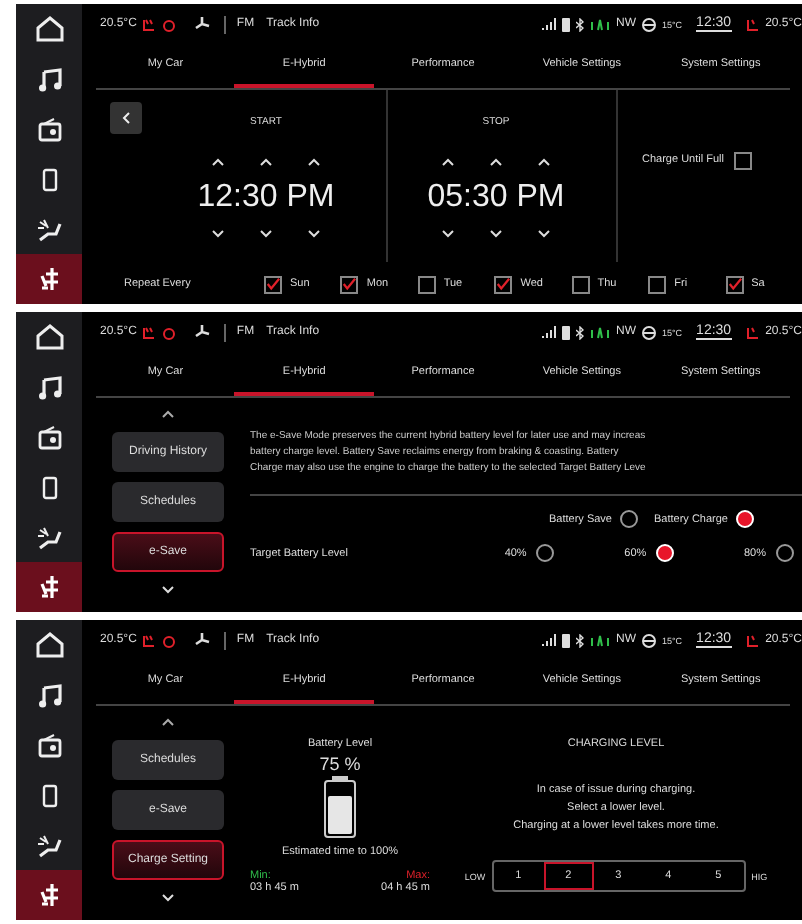 This screenshot has width=802, height=924. I want to click on time-value: 12:30 PM, so click(266, 198).